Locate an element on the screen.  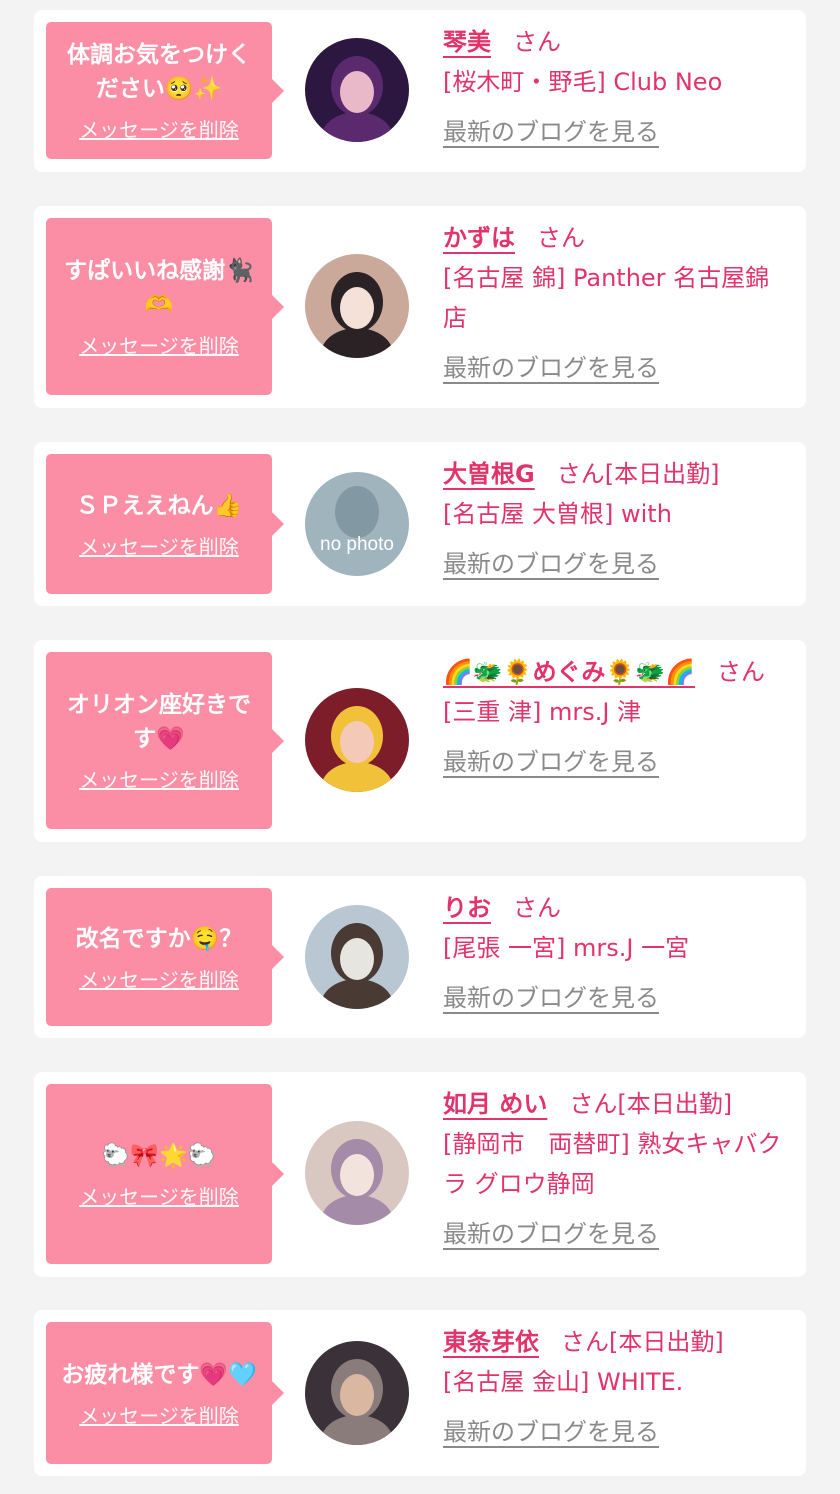
message-text: 🐑🎀🌟🐑 is located at coordinates (159, 1155).